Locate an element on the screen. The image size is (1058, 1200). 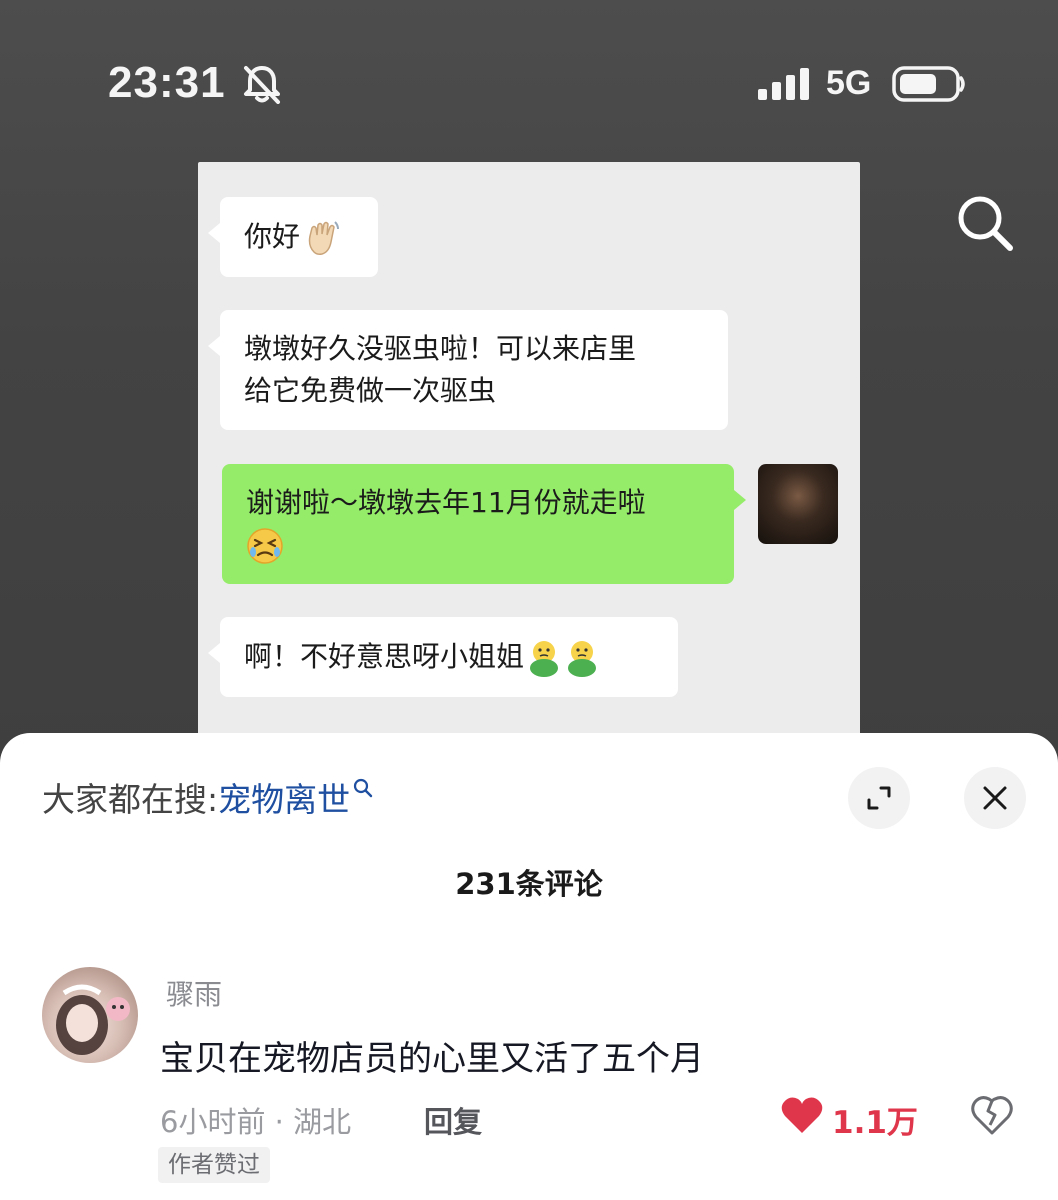
heart-icon is located at coordinates (802, 1115).